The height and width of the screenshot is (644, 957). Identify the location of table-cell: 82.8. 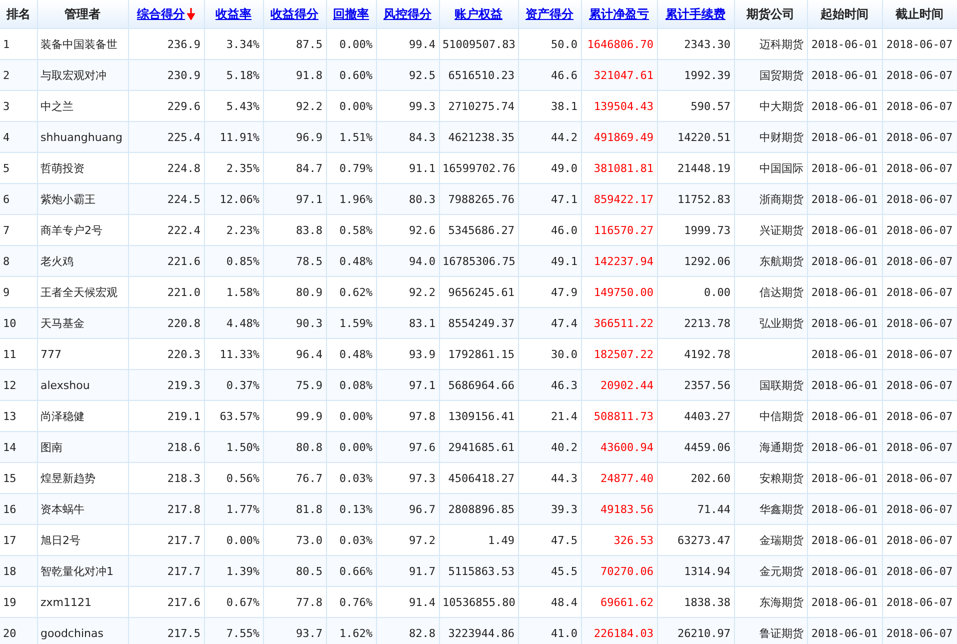
(407, 631).